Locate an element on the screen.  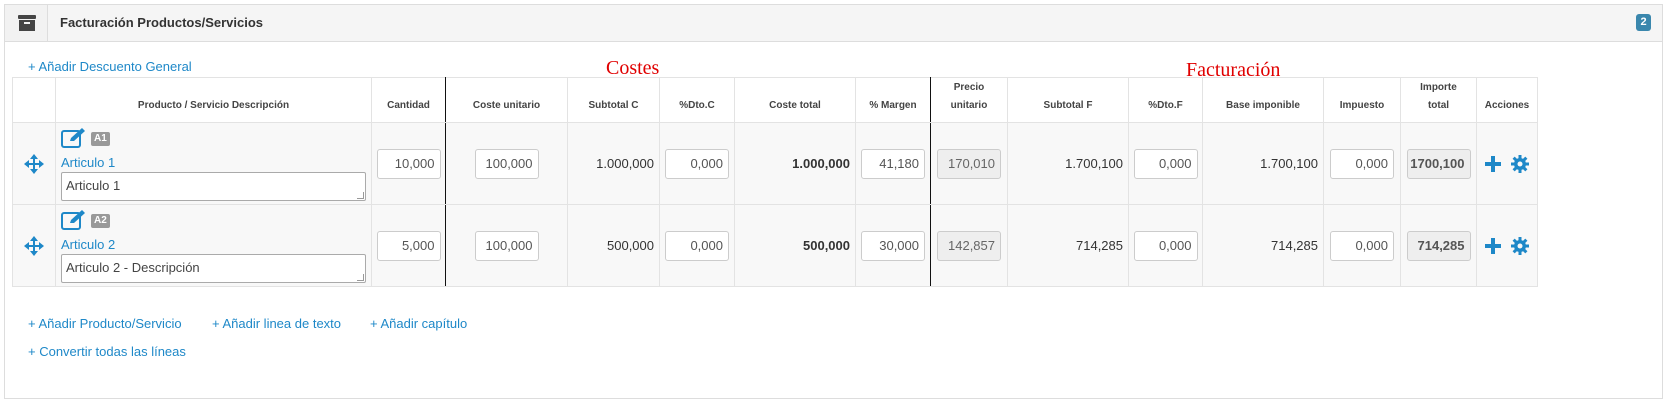
unit-price-header-line1: Precio is located at coordinates (969, 87).